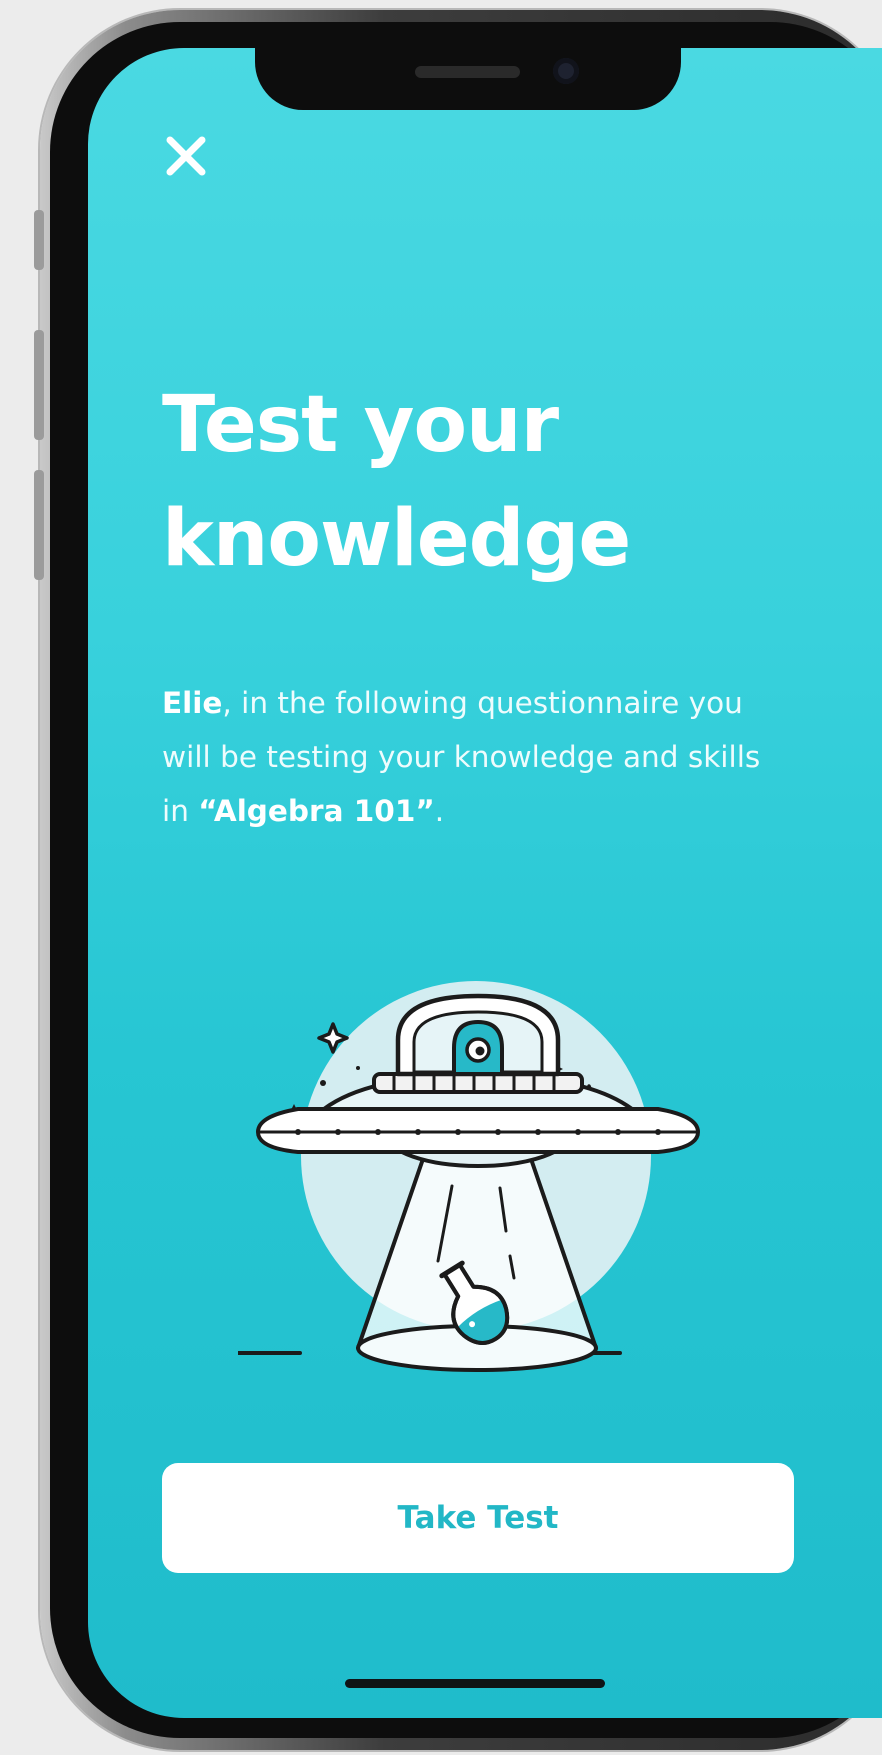 The width and height of the screenshot is (882, 1755). I want to click on speaker-grille, so click(467, 72).